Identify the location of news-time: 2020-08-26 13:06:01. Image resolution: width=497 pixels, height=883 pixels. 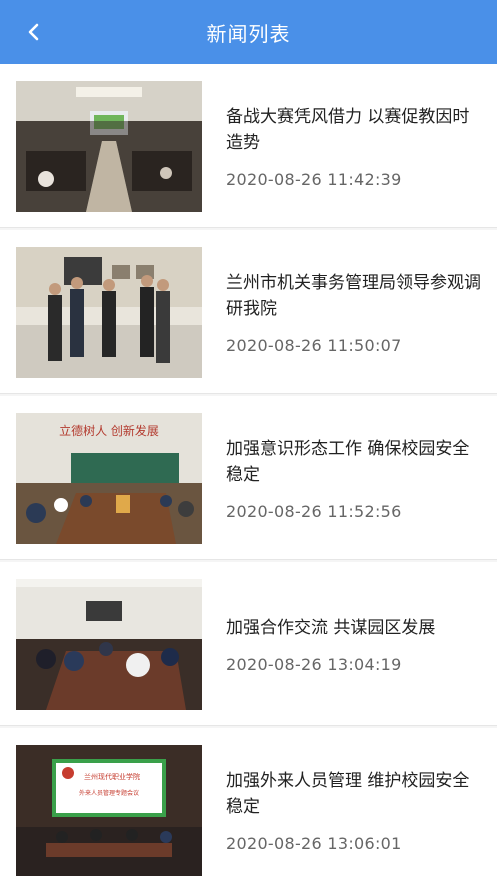
(314, 843).